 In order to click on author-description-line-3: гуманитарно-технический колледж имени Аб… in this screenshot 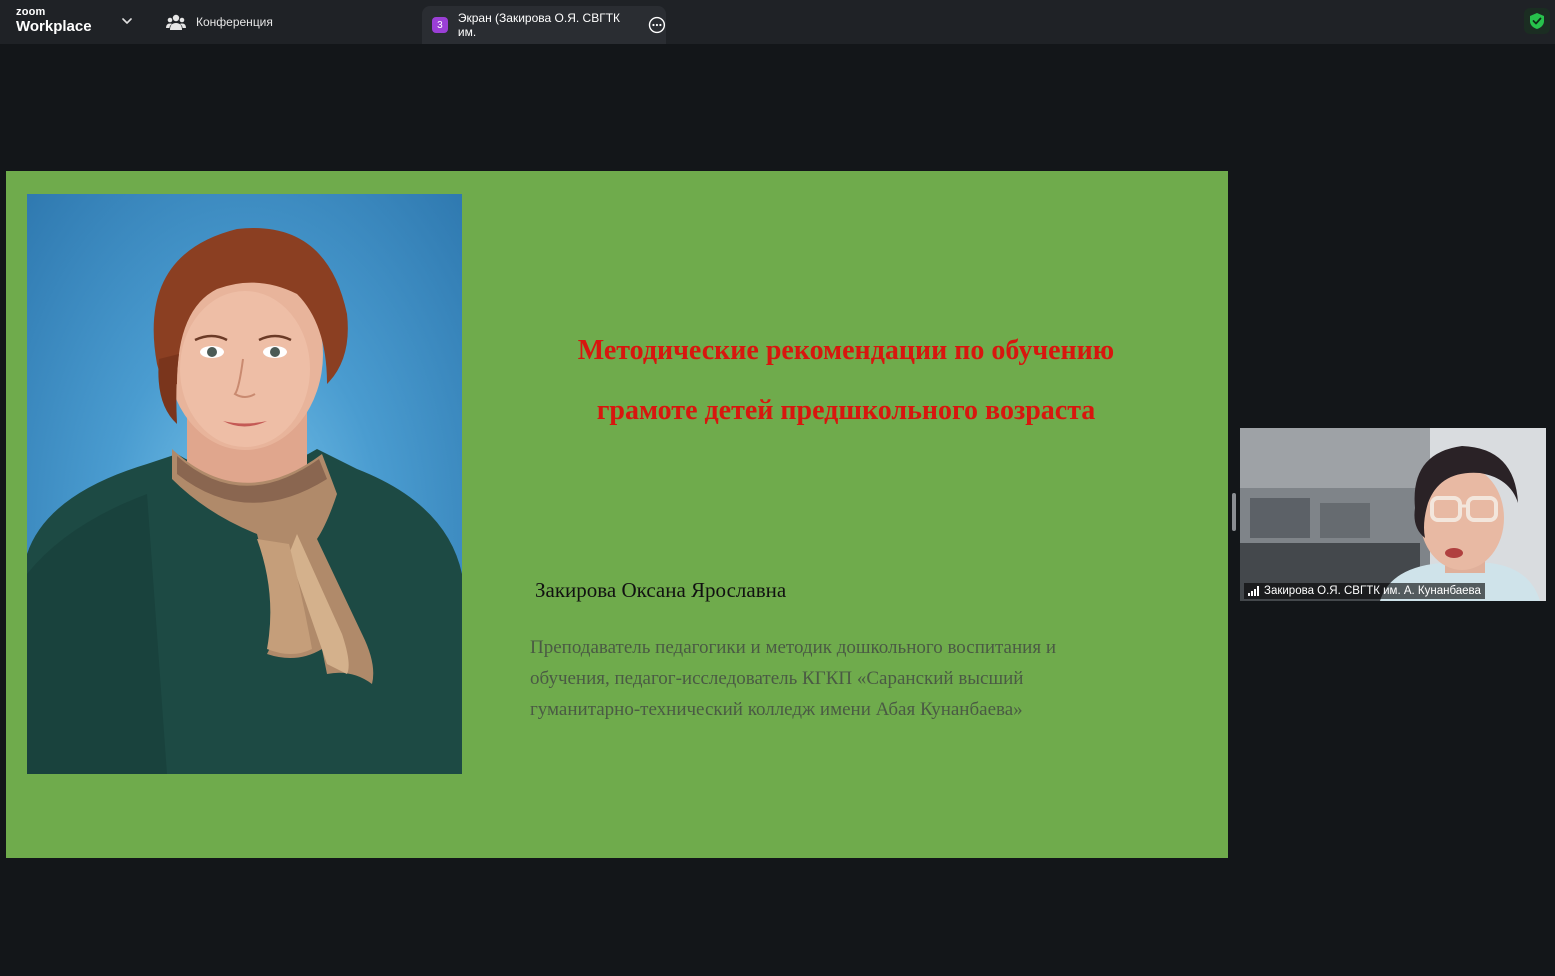, I will do `click(776, 709)`.